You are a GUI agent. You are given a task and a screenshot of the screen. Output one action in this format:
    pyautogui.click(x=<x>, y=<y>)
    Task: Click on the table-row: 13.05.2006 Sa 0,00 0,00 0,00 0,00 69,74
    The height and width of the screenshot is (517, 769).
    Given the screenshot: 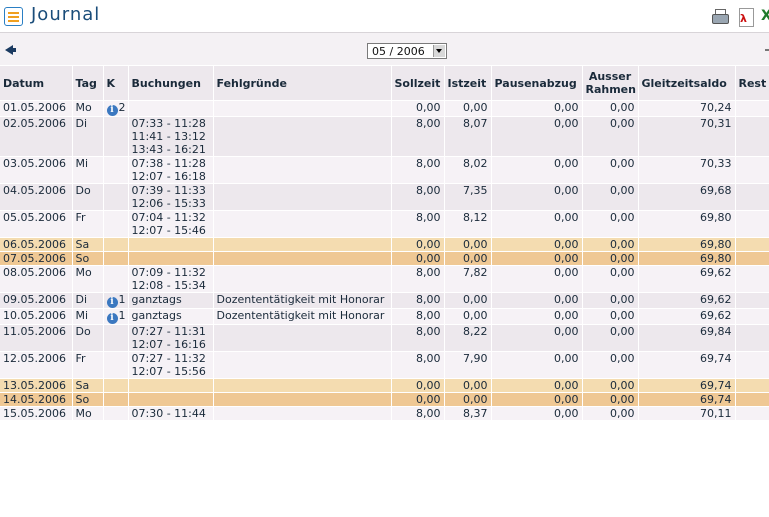 What is the action you would take?
    pyautogui.click(x=384, y=385)
    